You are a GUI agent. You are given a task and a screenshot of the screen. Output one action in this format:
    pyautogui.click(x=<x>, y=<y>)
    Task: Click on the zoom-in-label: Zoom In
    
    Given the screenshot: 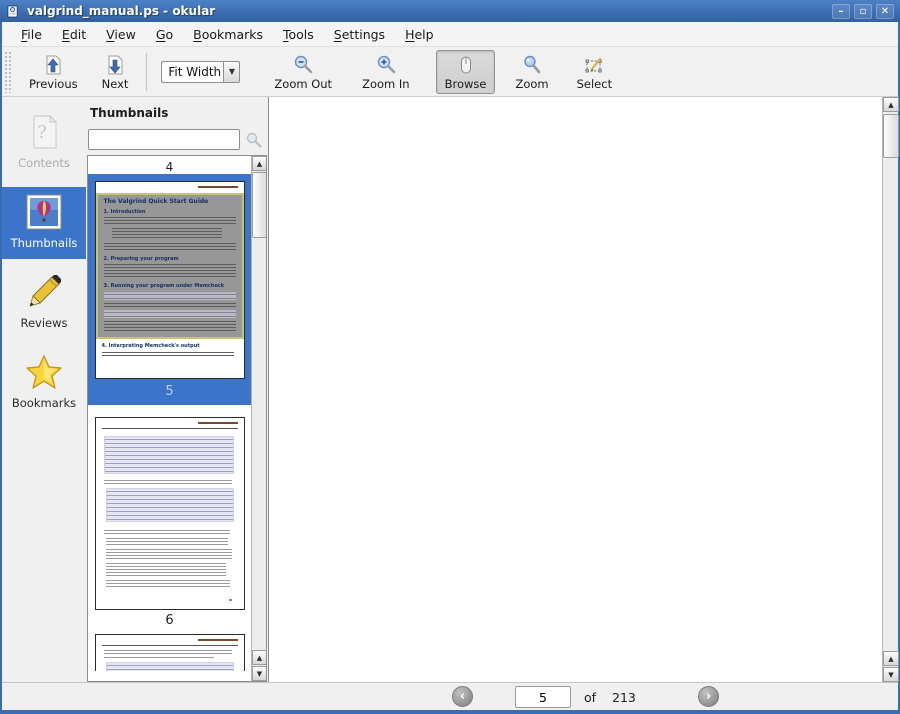 What is the action you would take?
    pyautogui.click(x=386, y=83)
    